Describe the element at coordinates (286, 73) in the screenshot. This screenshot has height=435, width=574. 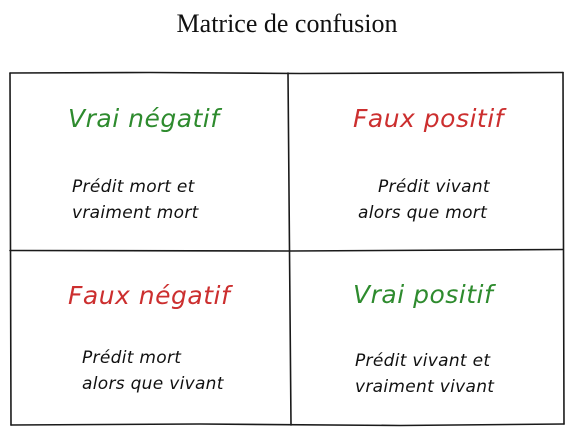
I see `grid-border-top` at that location.